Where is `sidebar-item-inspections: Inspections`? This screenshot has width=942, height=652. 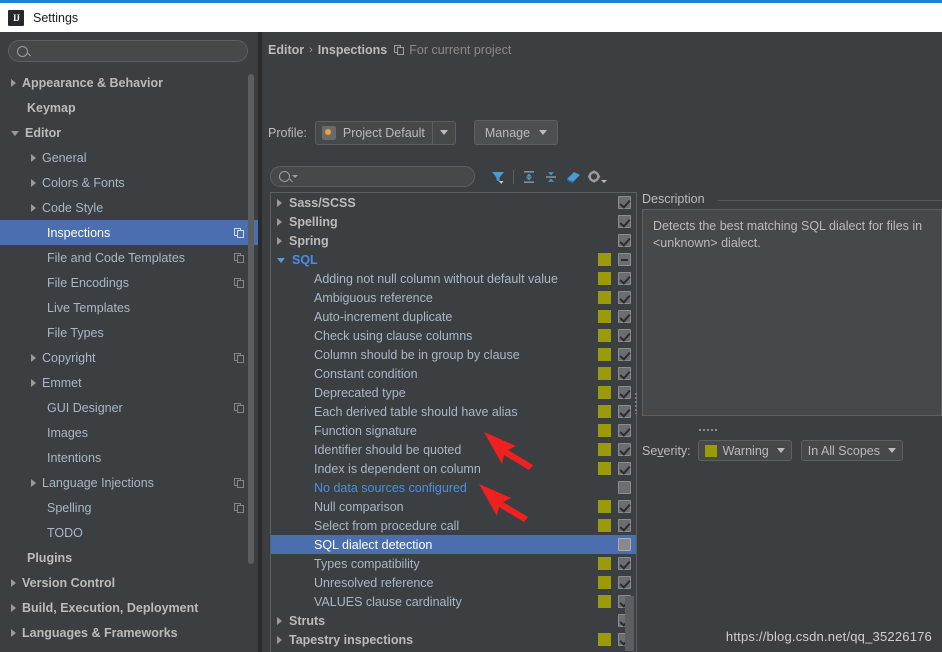 sidebar-item-inspections: Inspections is located at coordinates (129, 232).